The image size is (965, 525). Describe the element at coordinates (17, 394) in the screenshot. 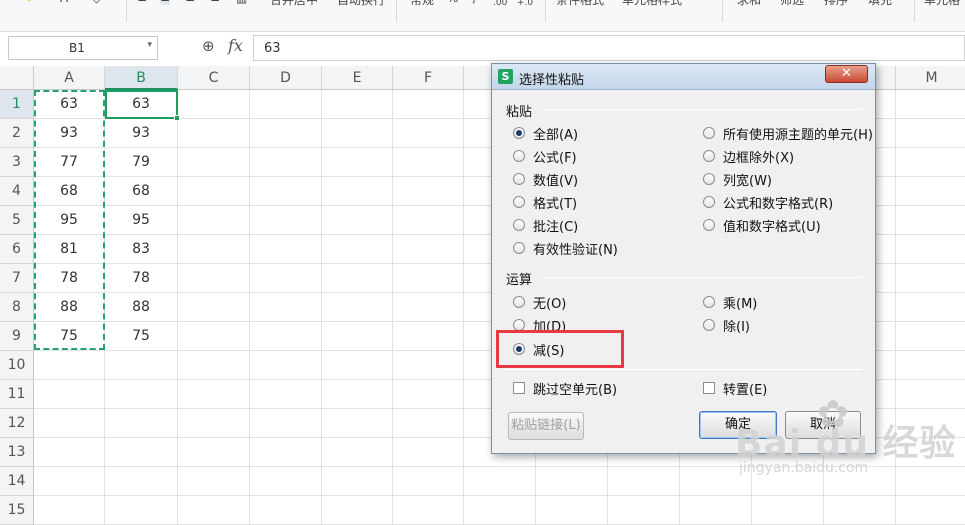

I see `row-header-11: 11` at that location.